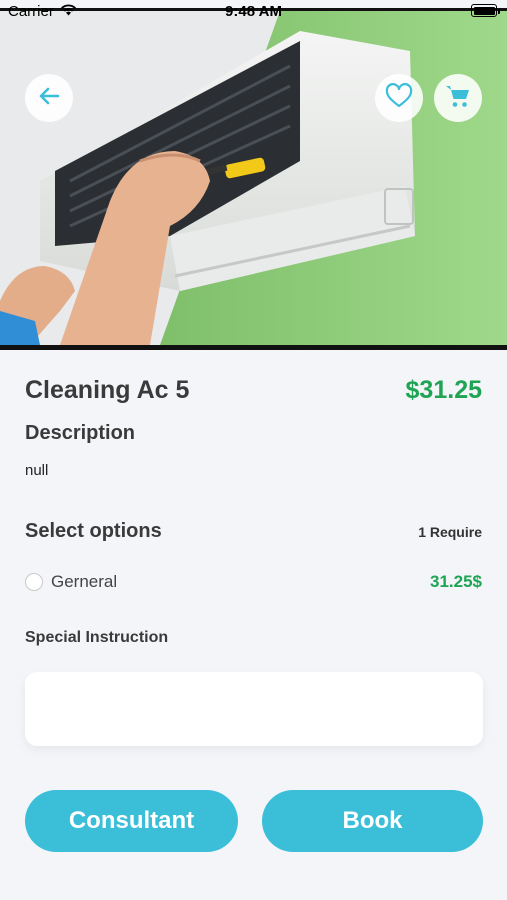 This screenshot has height=900, width=507. I want to click on options-heading: Select options, so click(93, 531).